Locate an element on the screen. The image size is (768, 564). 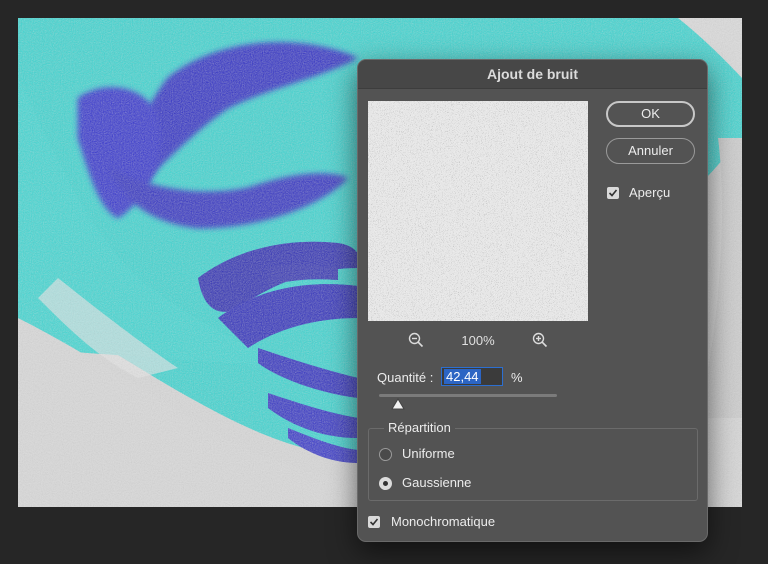
amount-slider-track is located at coordinates (468, 395).